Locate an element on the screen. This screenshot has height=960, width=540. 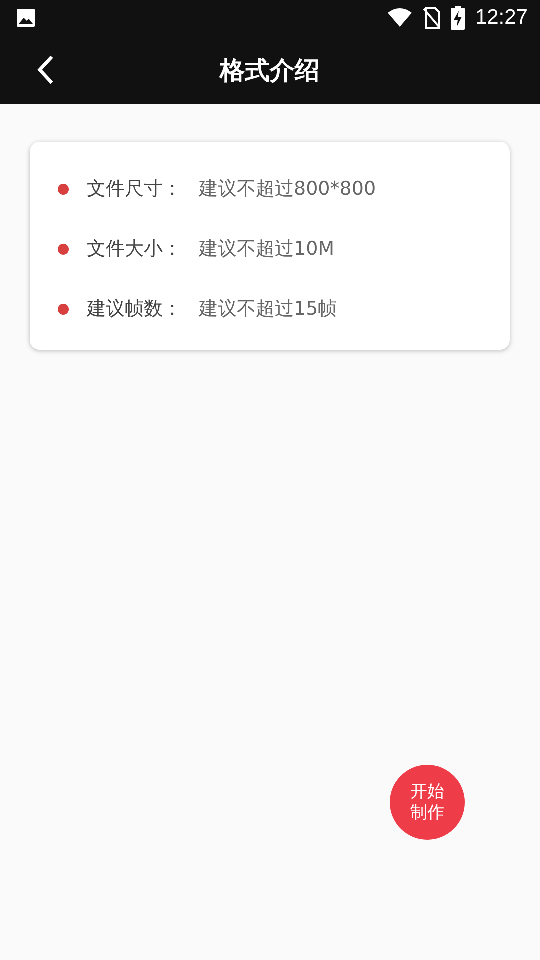
wifi-icon is located at coordinates (400, 18).